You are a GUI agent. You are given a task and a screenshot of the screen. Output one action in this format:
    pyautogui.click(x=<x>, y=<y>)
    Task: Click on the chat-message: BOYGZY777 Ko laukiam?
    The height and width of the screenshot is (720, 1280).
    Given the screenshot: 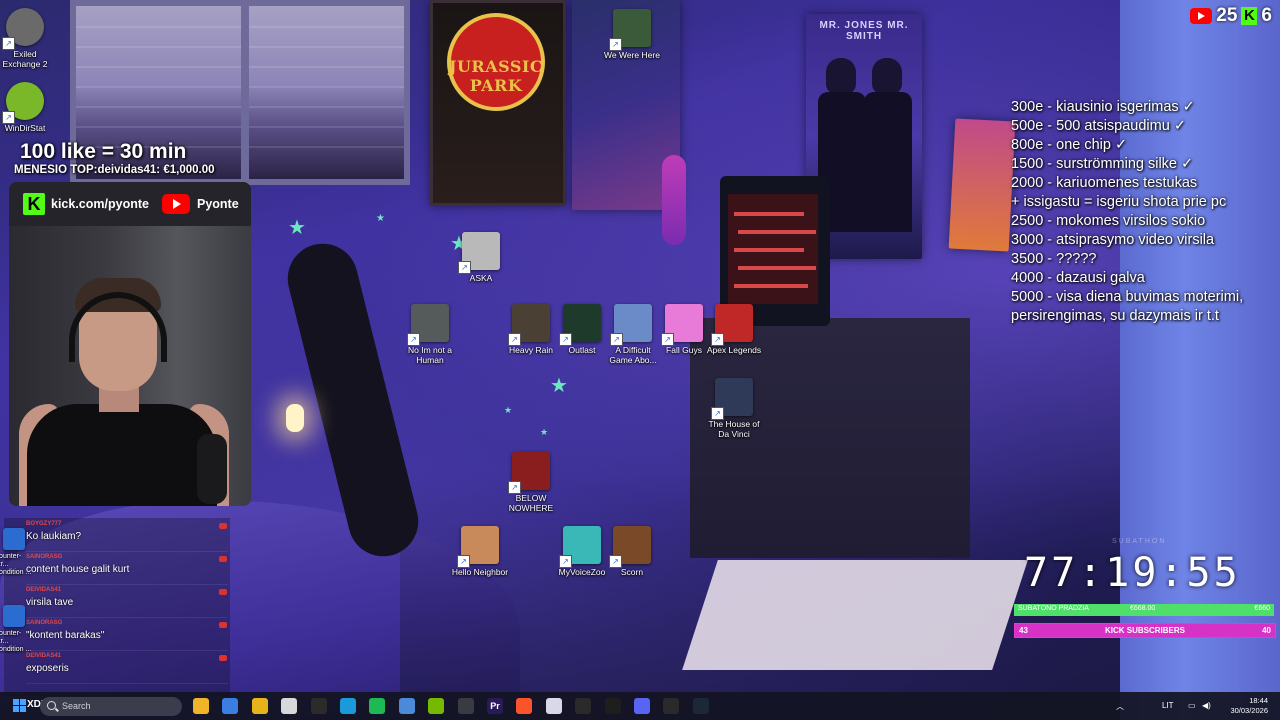 What is the action you would take?
    pyautogui.click(x=117, y=537)
    